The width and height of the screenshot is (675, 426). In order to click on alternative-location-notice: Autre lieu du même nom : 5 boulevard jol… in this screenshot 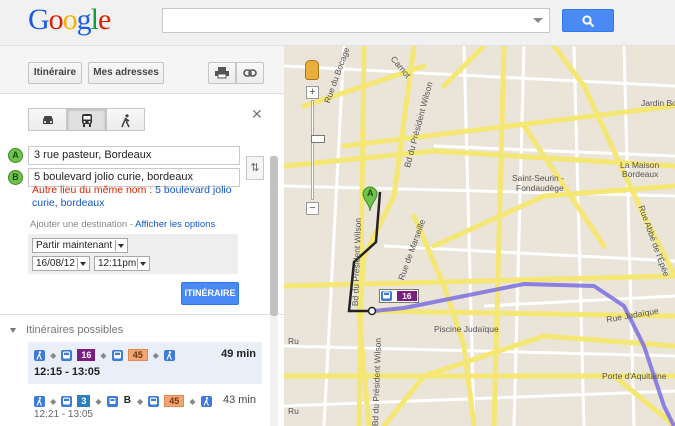, I will do `click(141, 197)`.